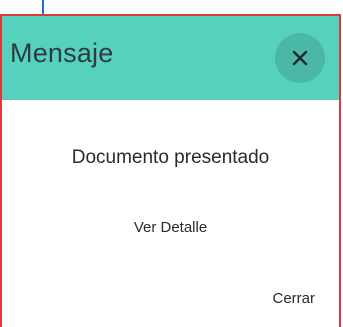 The image size is (343, 327). I want to click on focus-line, so click(43, 7).